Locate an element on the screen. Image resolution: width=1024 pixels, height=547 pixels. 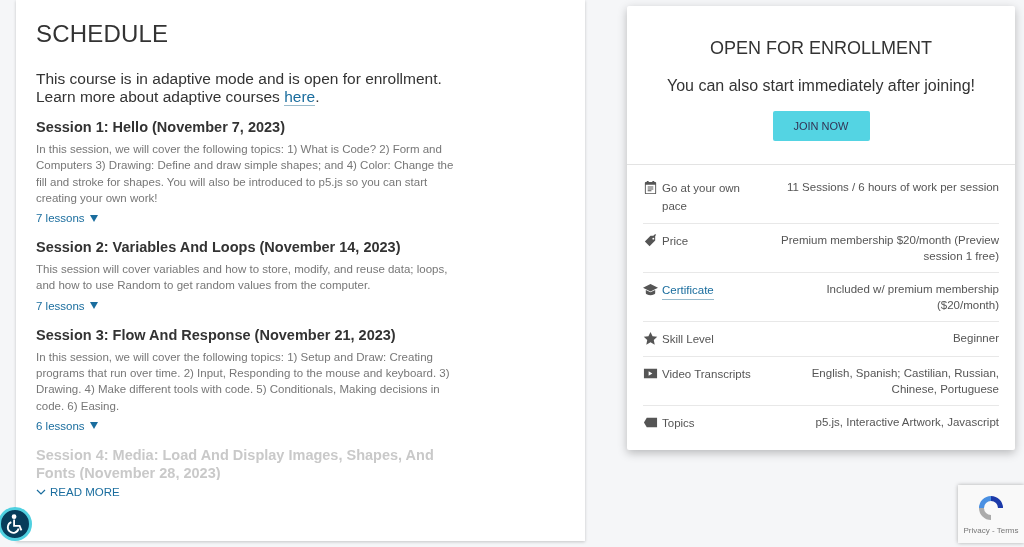
schedule-title: SCHEDULE is located at coordinates (103, 34).